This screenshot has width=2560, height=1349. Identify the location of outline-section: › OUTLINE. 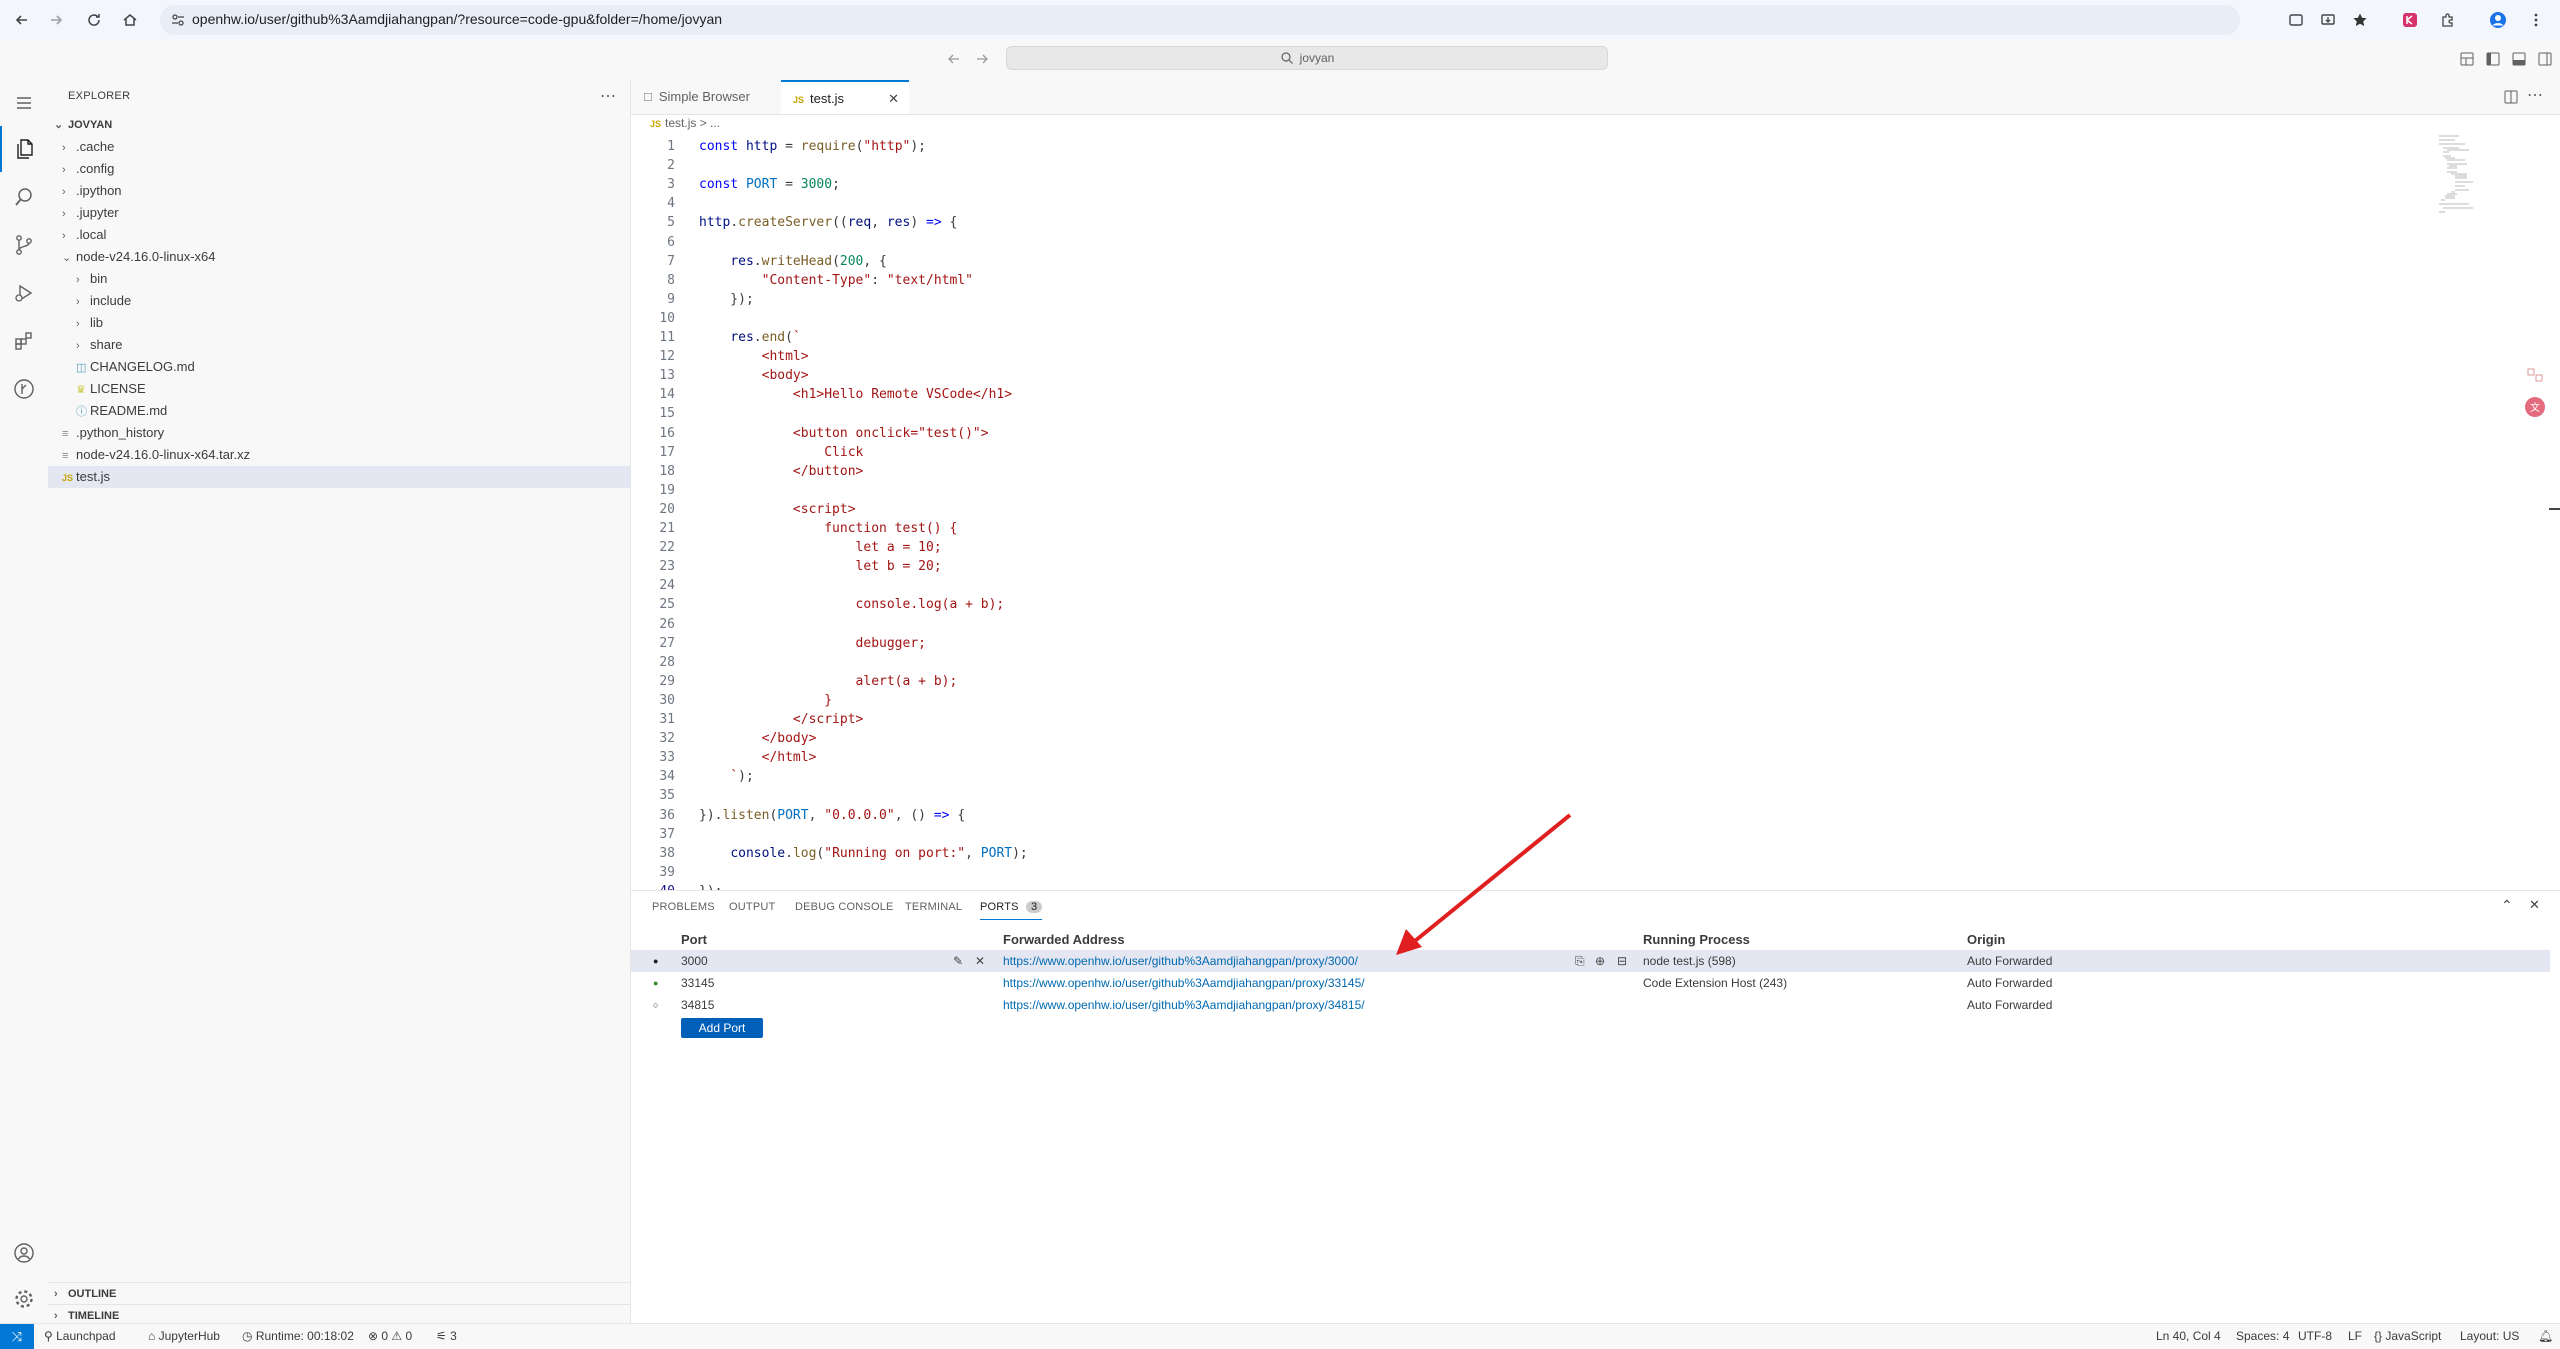
(339, 1293).